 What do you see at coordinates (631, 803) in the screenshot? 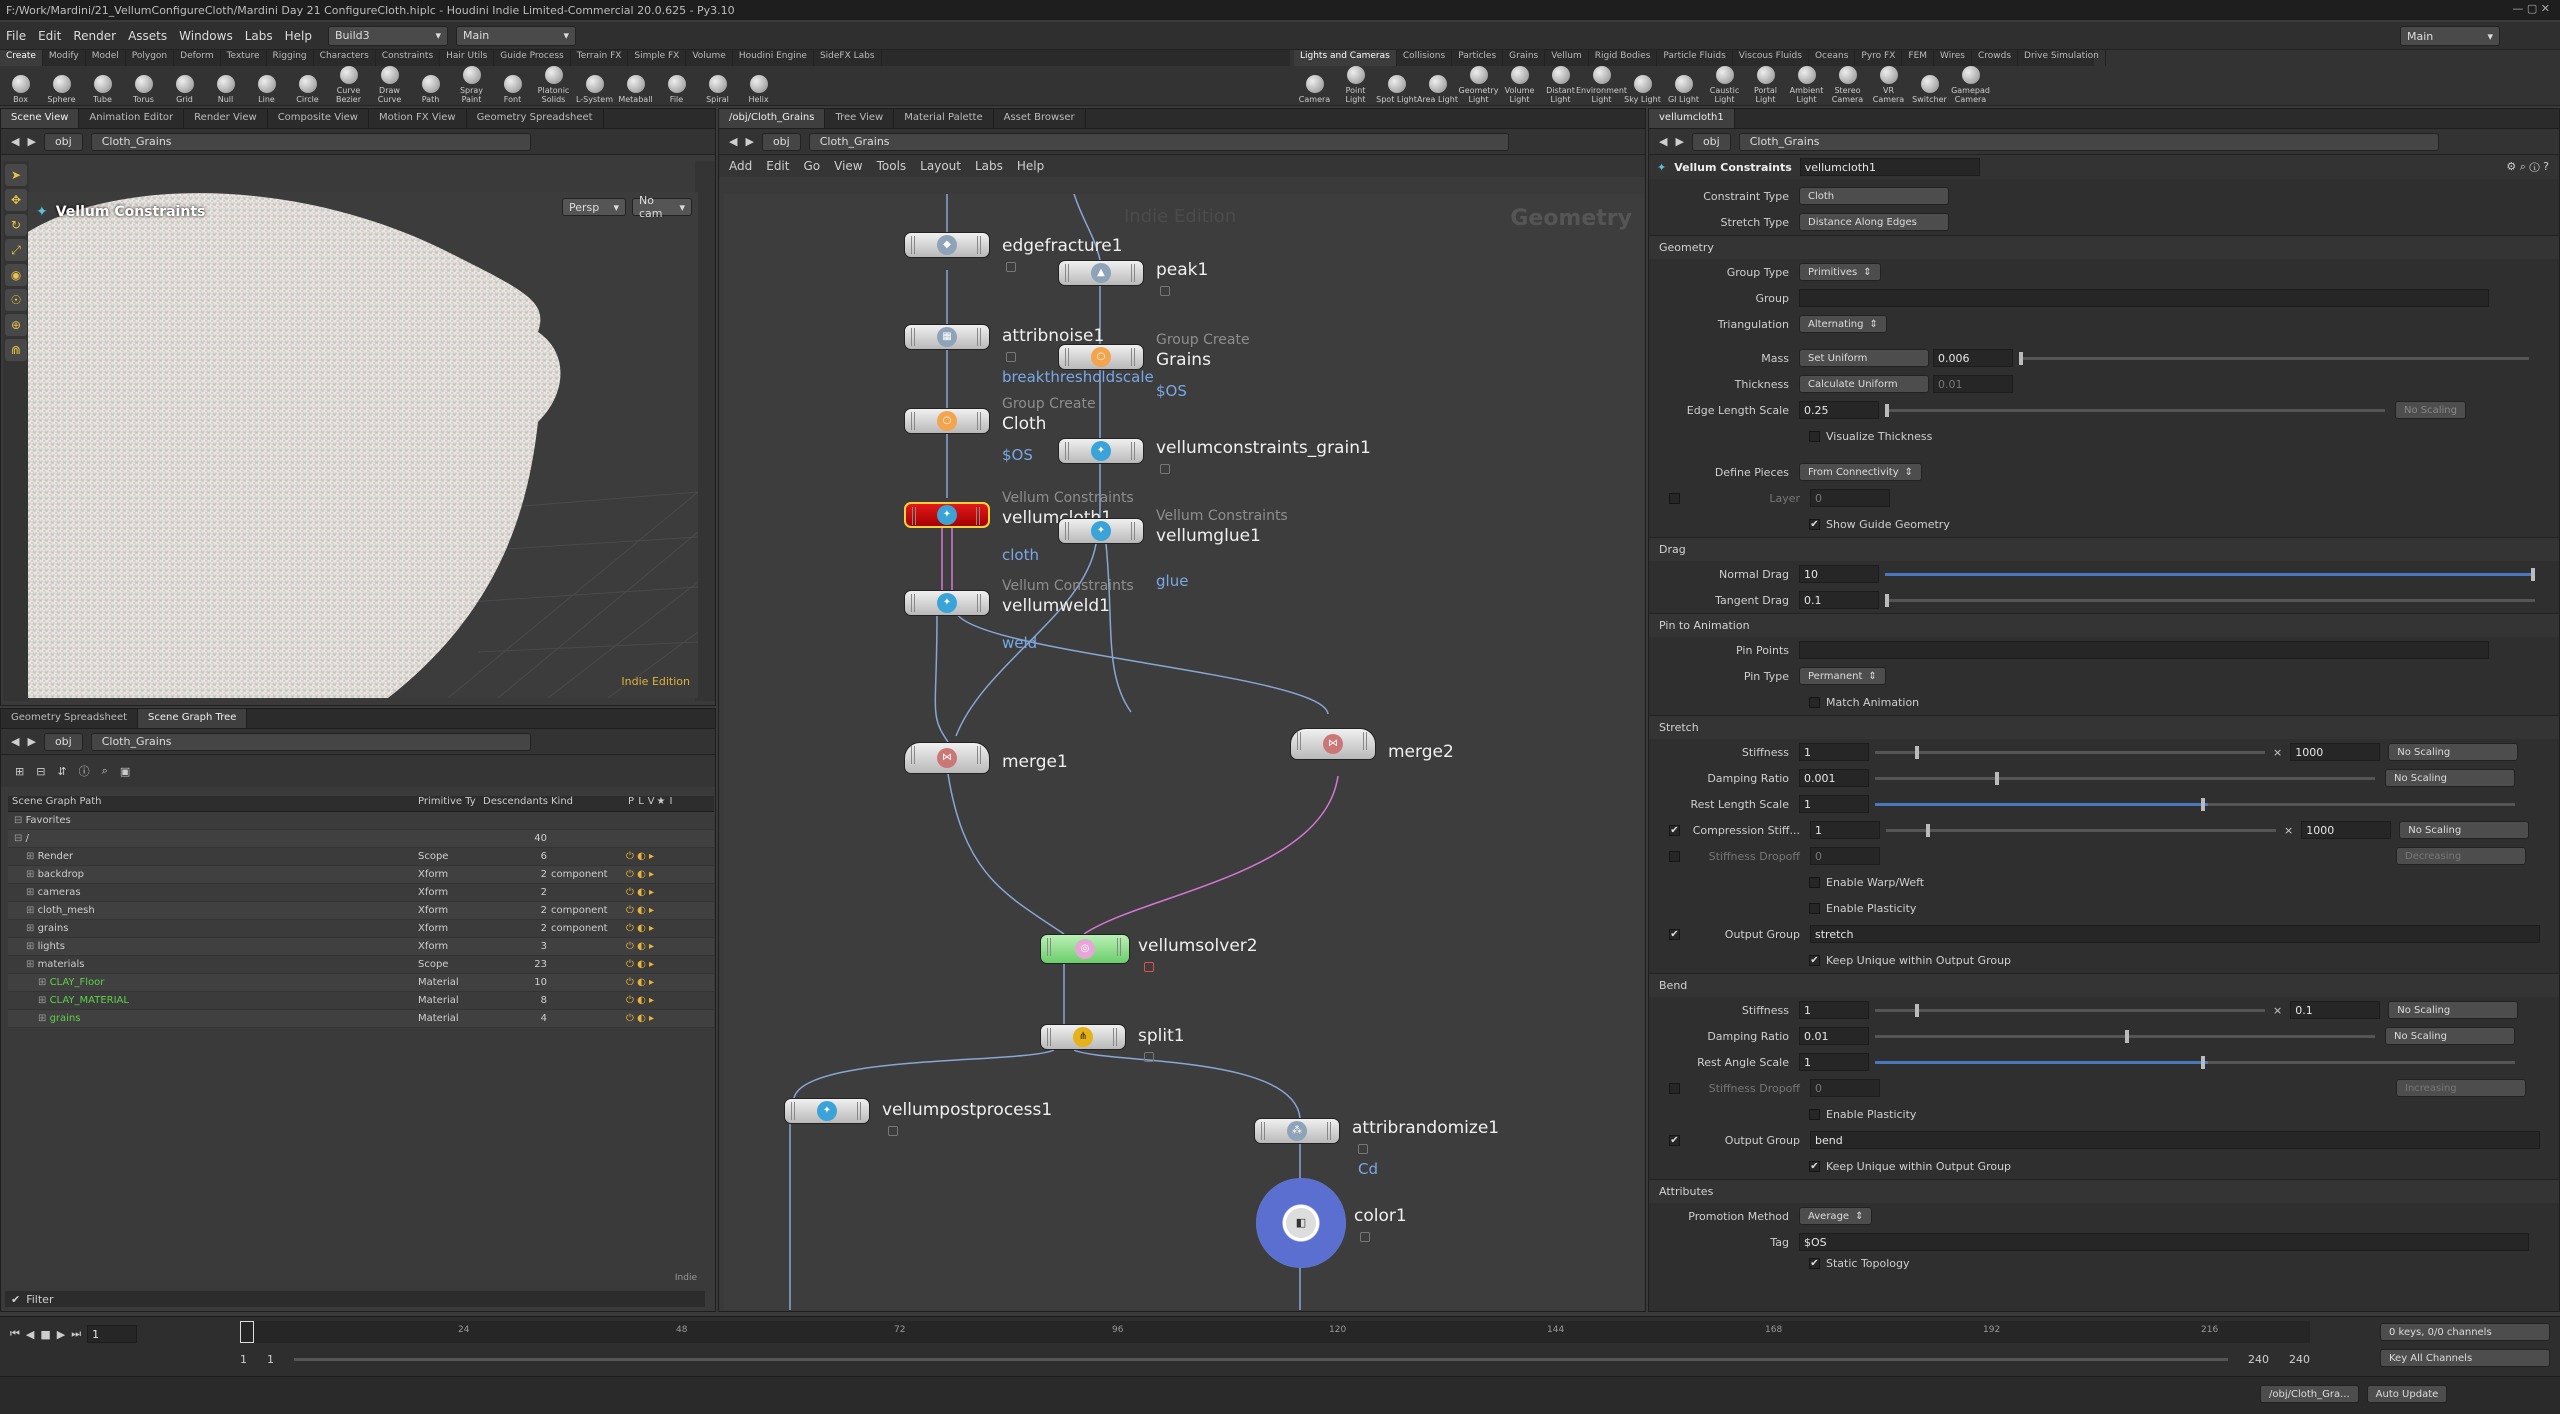
I see `column-header-p: P` at bounding box center [631, 803].